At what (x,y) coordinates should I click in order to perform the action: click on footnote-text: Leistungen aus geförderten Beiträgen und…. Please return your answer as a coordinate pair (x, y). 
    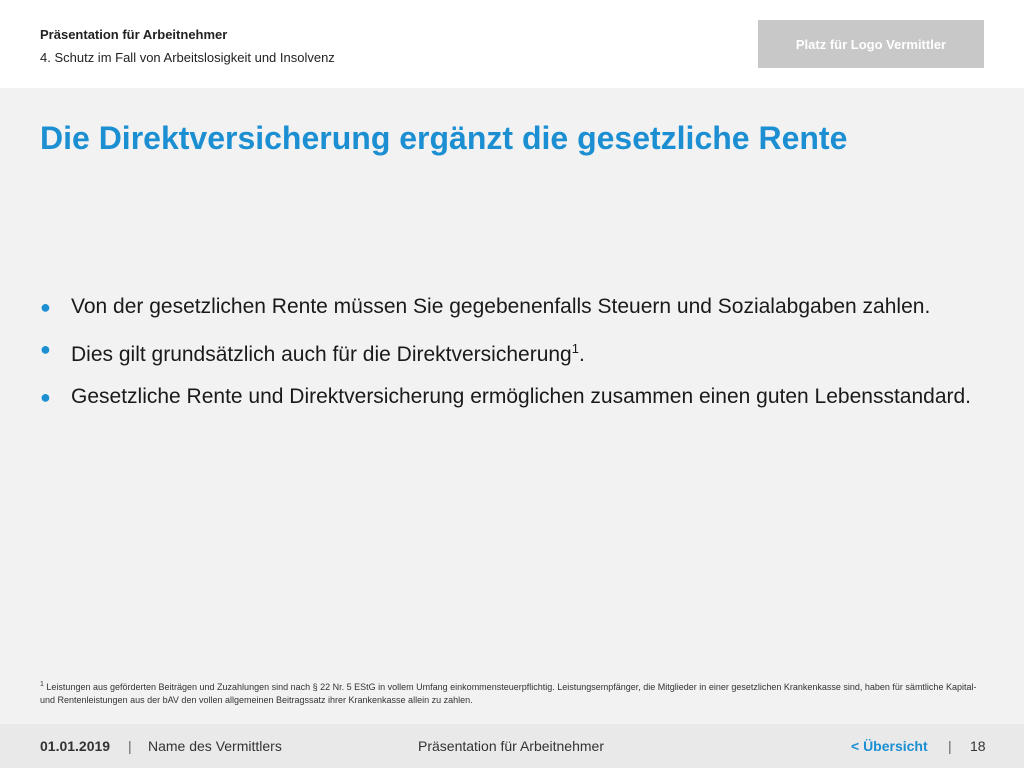
    Looking at the image, I should click on (508, 693).